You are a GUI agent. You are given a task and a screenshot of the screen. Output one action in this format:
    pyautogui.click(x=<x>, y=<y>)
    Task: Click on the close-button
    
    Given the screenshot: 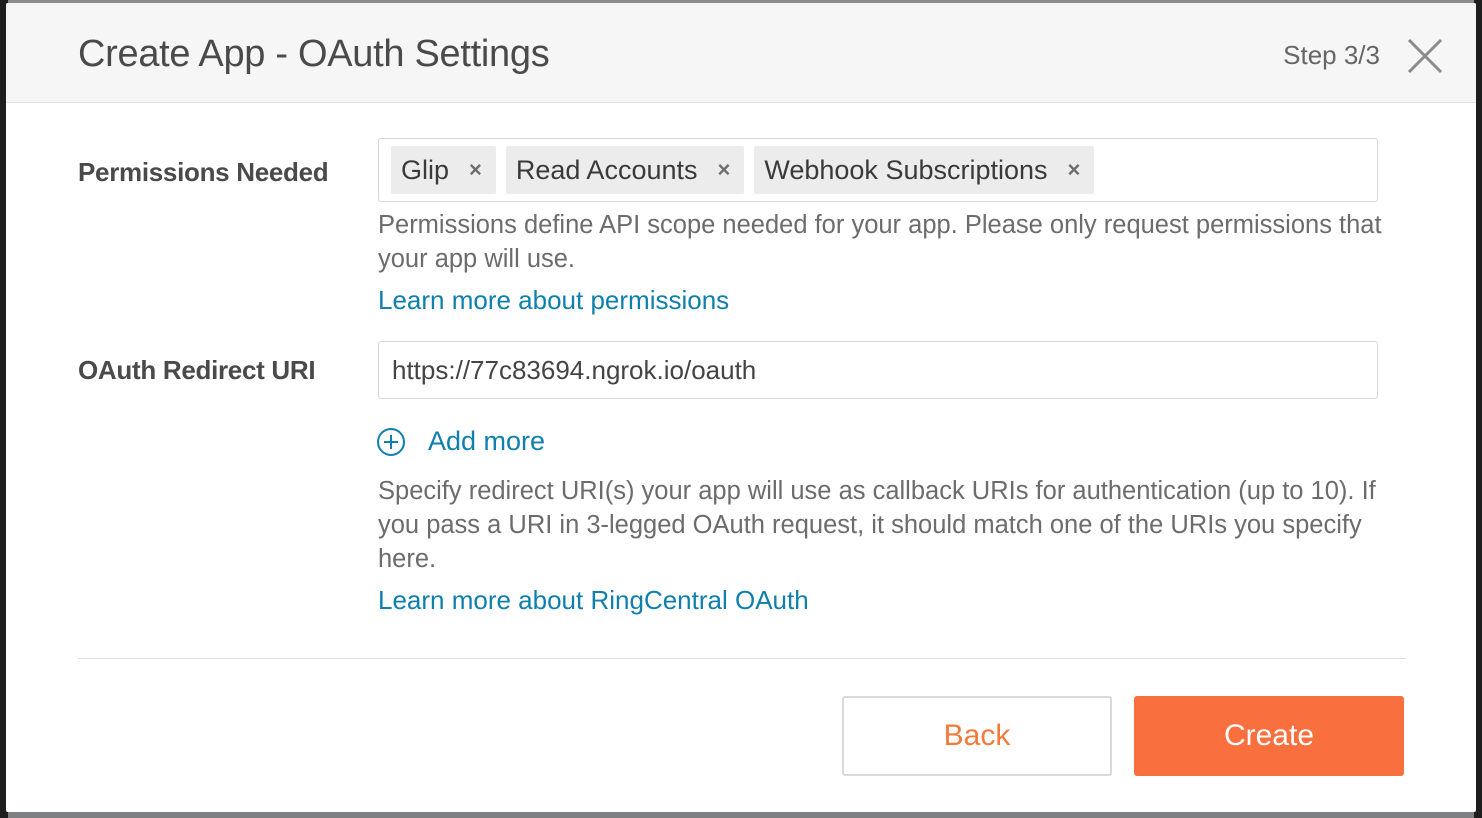 What is the action you would take?
    pyautogui.click(x=1425, y=56)
    